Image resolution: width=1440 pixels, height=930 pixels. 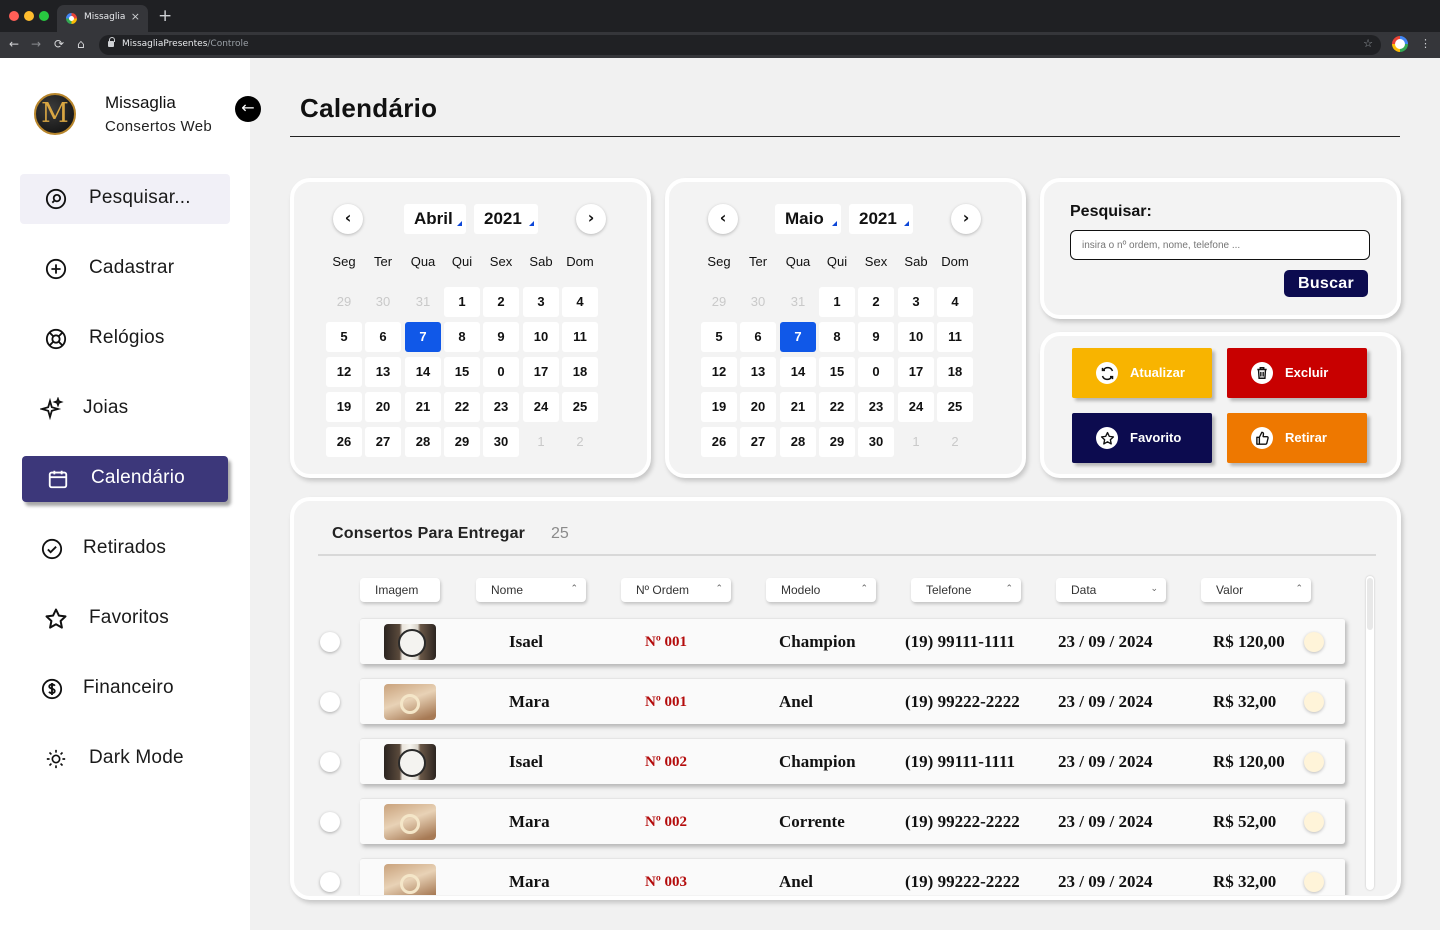 I want to click on calendar-next-button: ›, so click(x=591, y=219).